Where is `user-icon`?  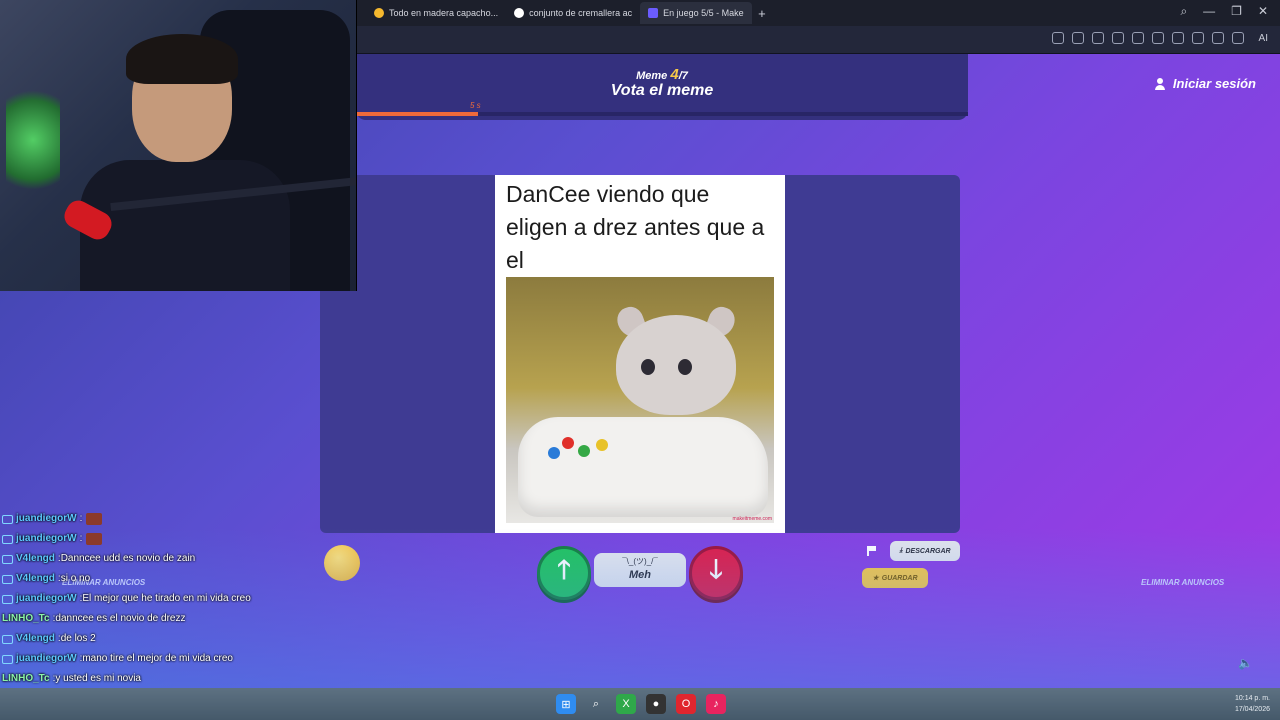
user-icon is located at coordinates (1159, 83).